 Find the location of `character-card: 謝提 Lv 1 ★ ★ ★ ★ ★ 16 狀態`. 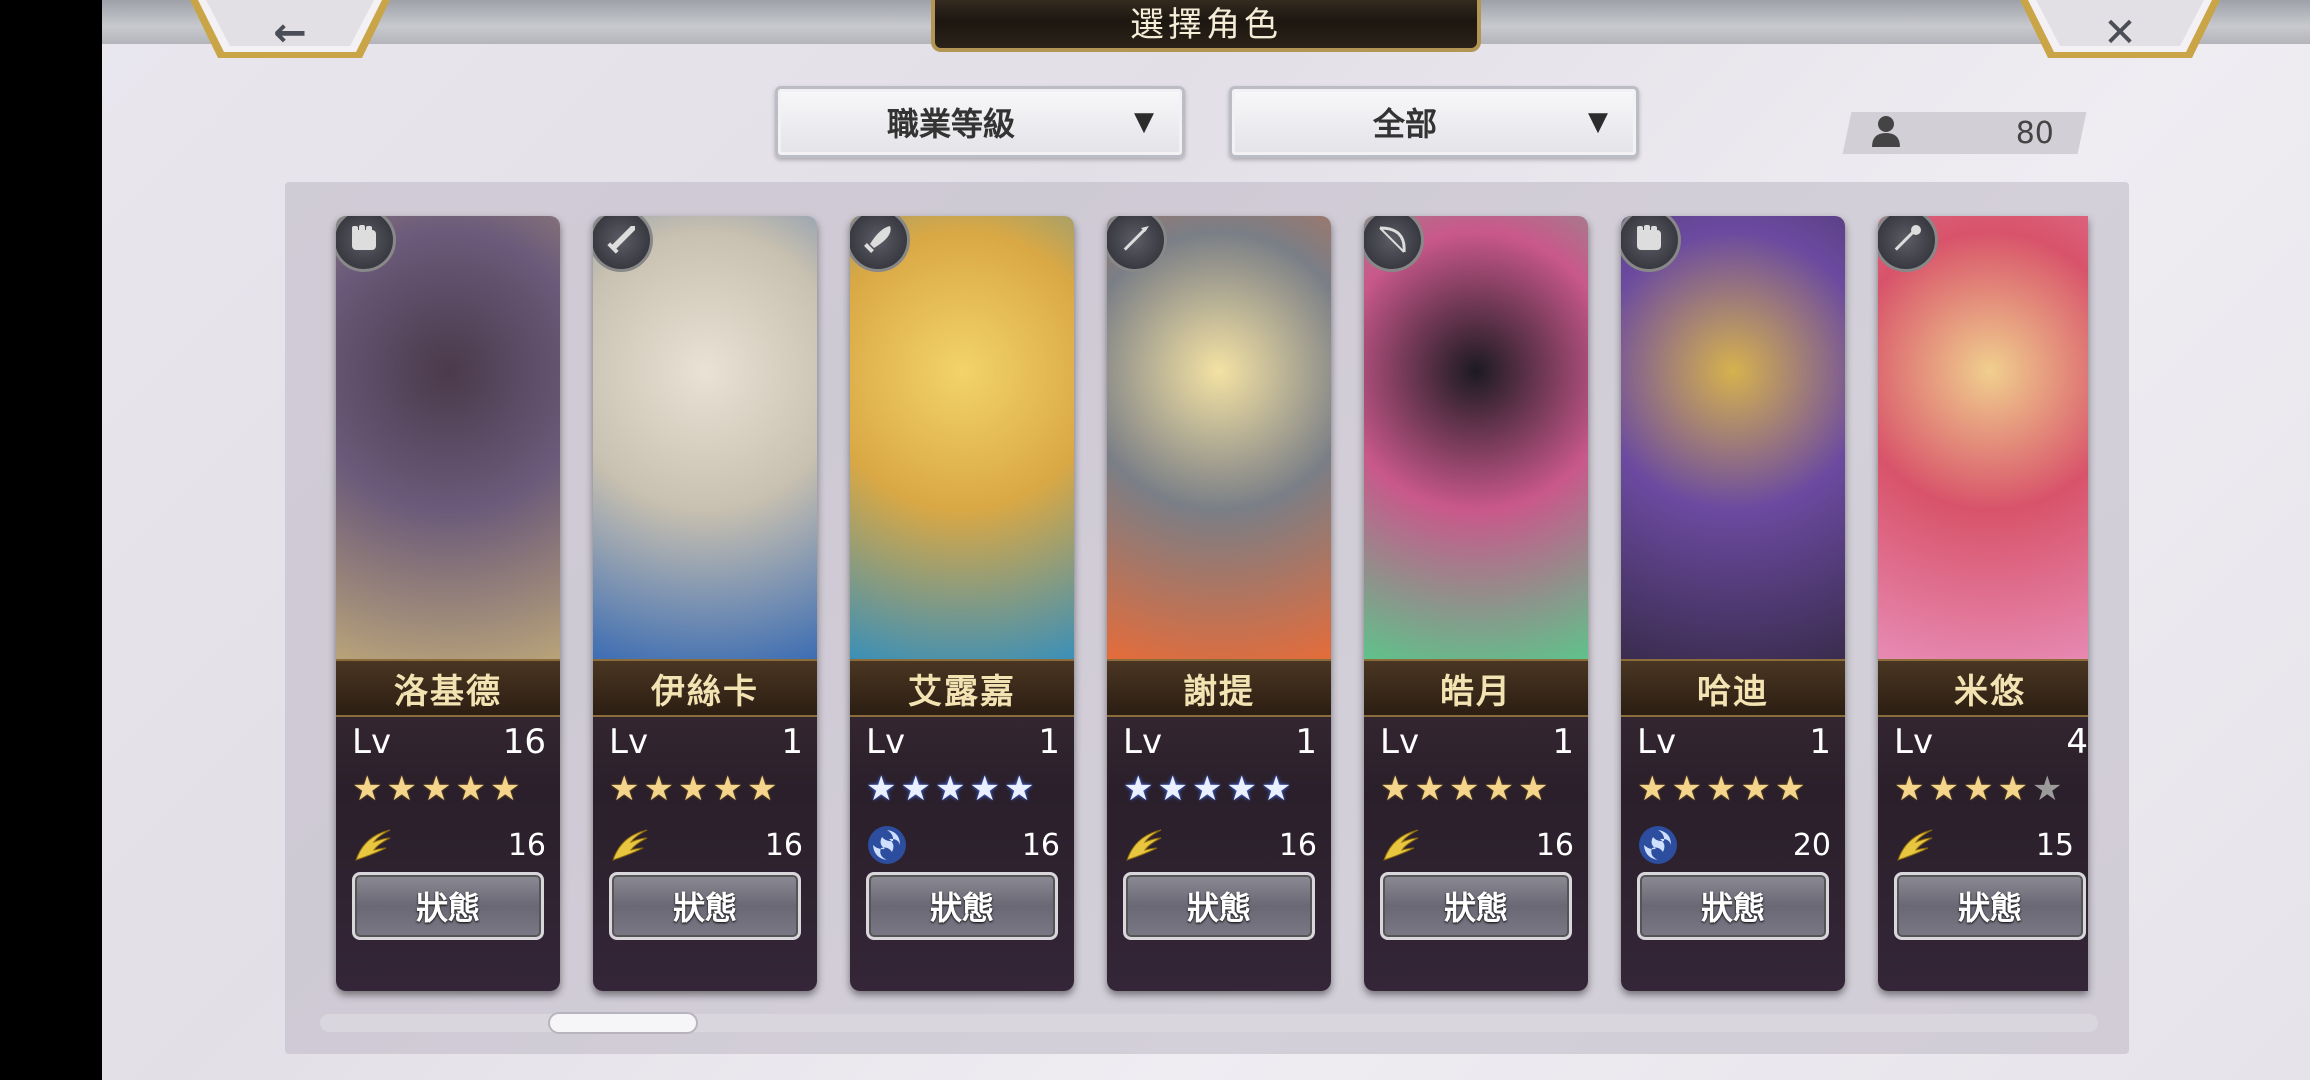

character-card: 謝提 Lv 1 ★ ★ ★ ★ ★ 16 狀態 is located at coordinates (1219, 603).